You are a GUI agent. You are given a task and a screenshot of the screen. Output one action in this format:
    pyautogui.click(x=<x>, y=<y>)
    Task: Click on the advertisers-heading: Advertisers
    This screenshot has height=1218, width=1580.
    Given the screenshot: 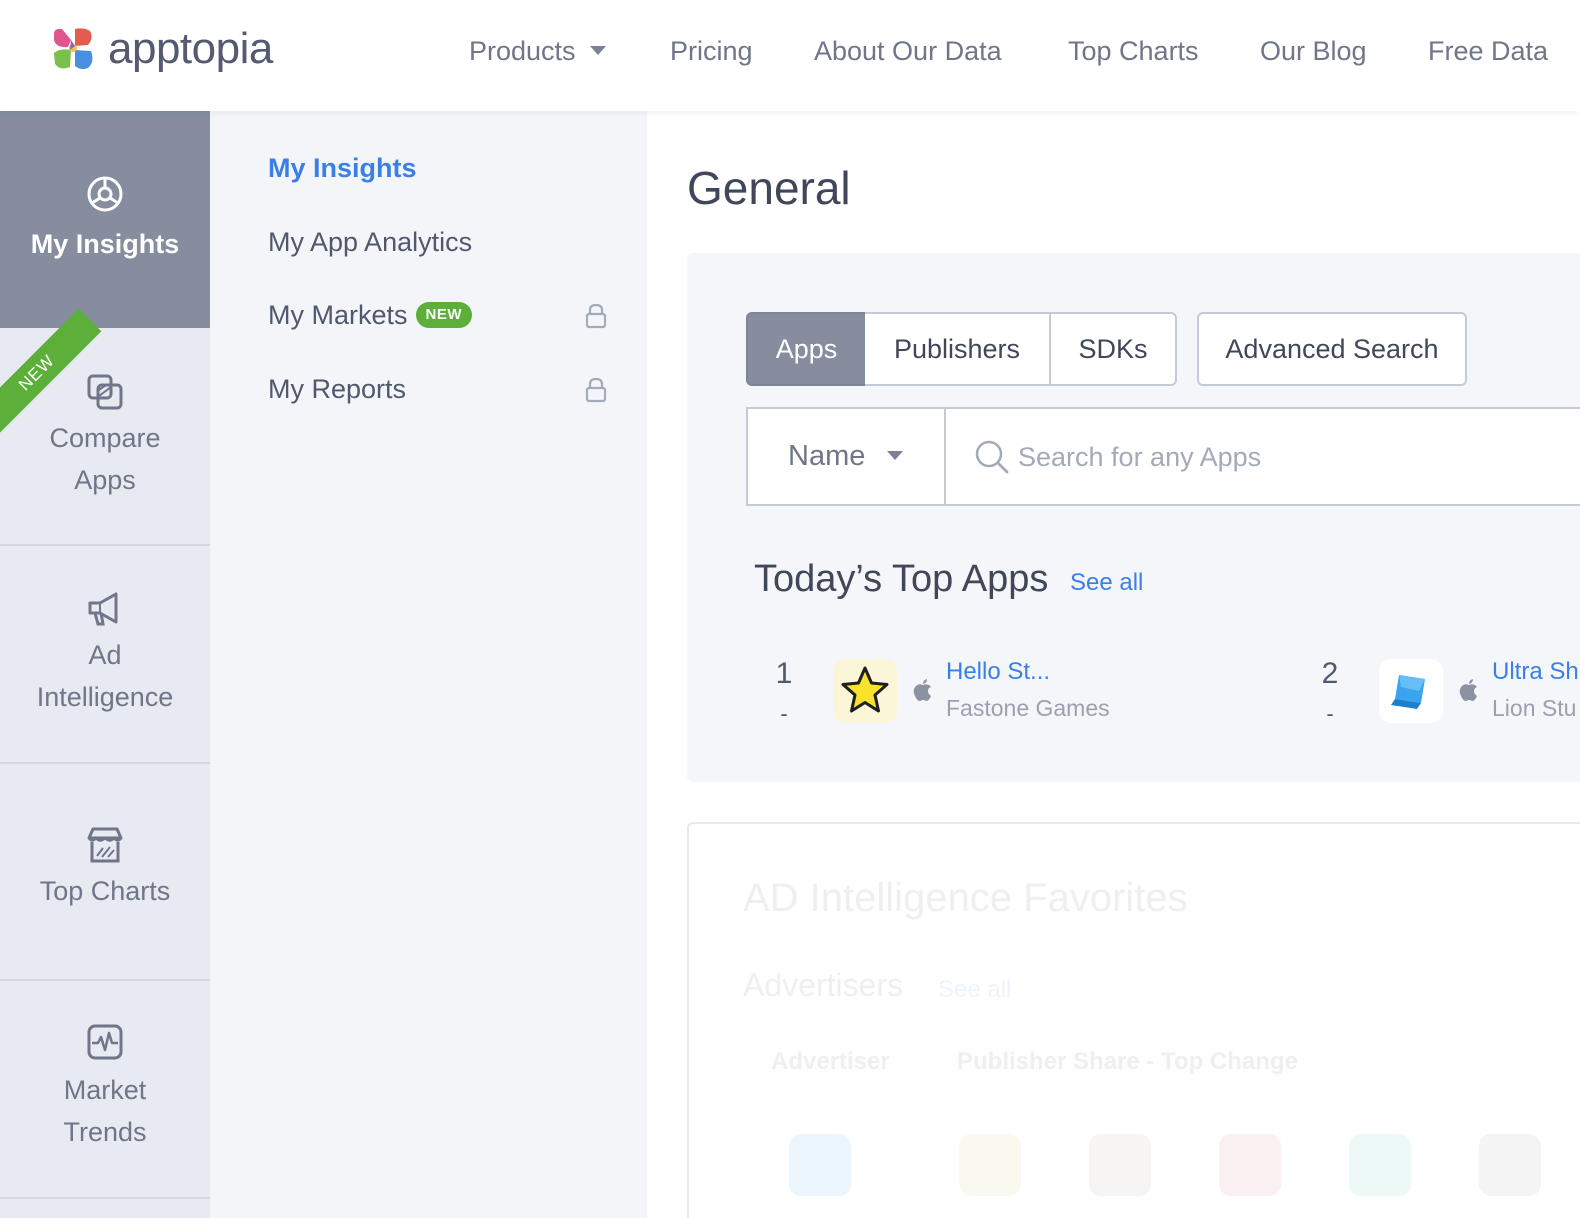 What is the action you would take?
    pyautogui.click(x=823, y=985)
    